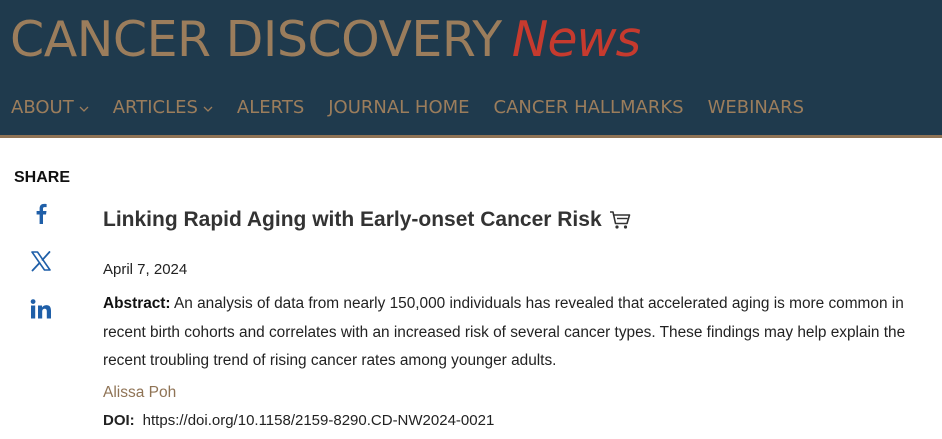 This screenshot has height=439, width=942. What do you see at coordinates (137, 303) in the screenshot?
I see `abstract-label: Abstract:` at bounding box center [137, 303].